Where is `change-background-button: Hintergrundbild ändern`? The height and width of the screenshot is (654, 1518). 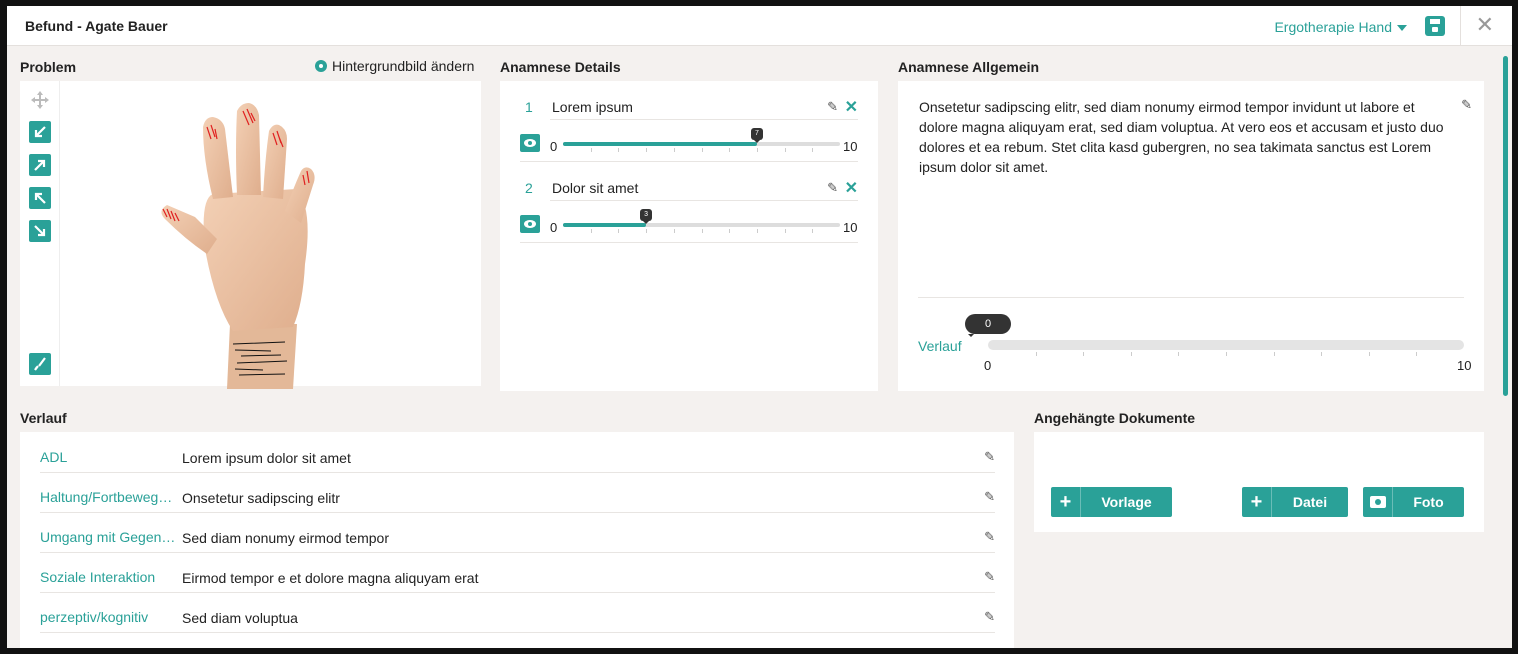
change-background-button: Hintergrundbild ändern is located at coordinates (394, 66).